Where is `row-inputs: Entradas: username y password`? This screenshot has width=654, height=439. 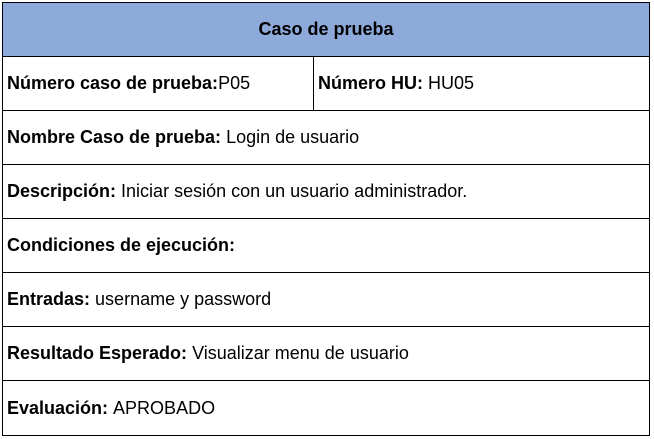 row-inputs: Entradas: username y password is located at coordinates (326, 300).